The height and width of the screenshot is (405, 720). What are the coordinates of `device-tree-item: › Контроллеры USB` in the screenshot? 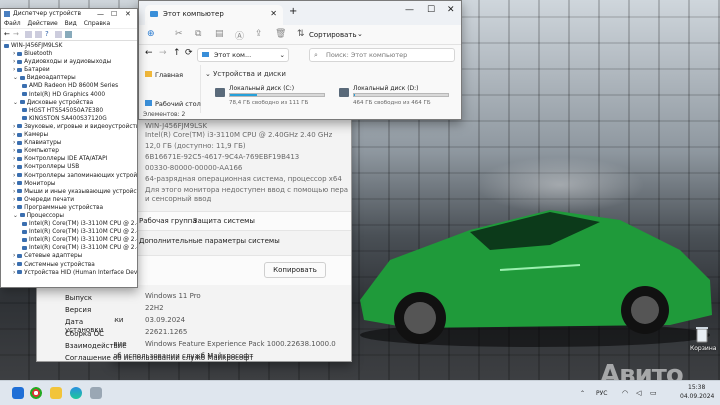 It's located at (69, 167).